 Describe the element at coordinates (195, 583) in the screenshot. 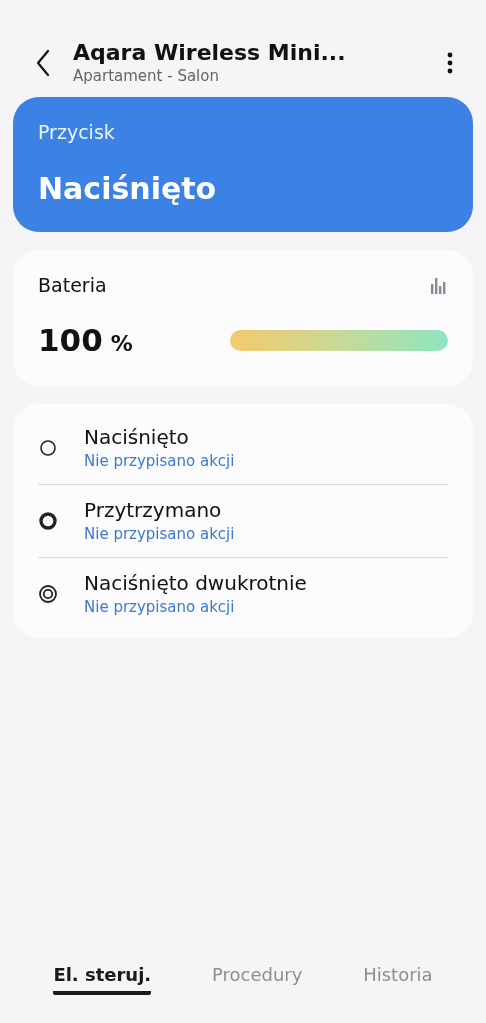

I see `action-trigger: Naciśnięto dwukrotnie` at that location.